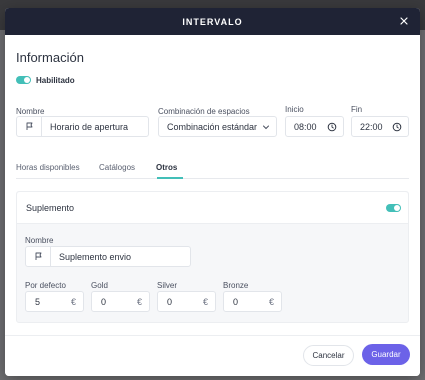 The height and width of the screenshot is (380, 425). What do you see at coordinates (236, 285) in the screenshot?
I see `price-bronze-label: Bronze` at bounding box center [236, 285].